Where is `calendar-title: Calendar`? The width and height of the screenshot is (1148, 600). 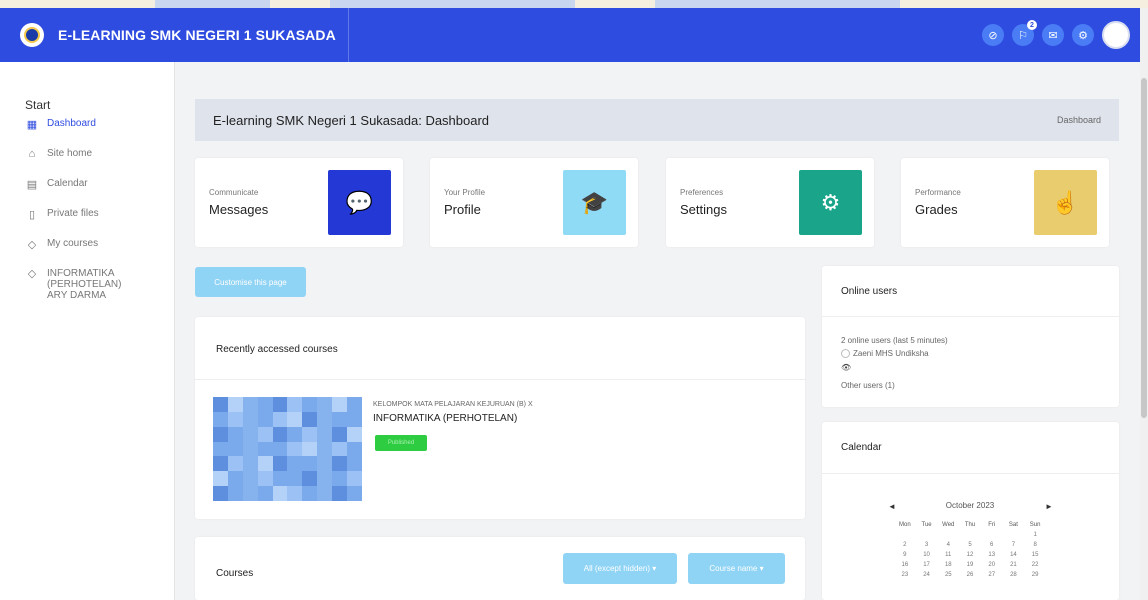 calendar-title: Calendar is located at coordinates (861, 447).